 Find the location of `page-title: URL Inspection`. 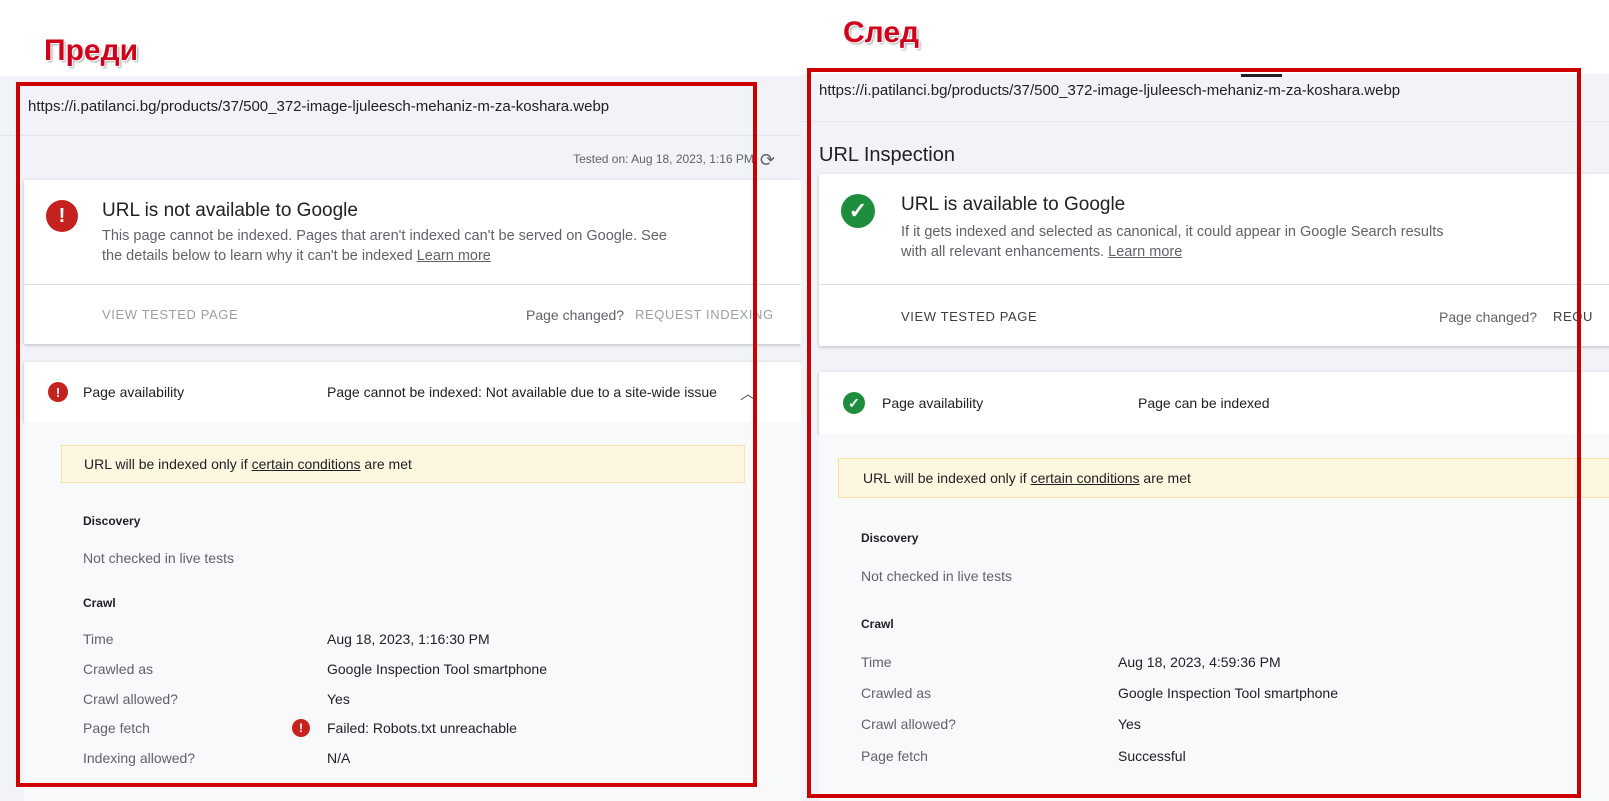

page-title: URL Inspection is located at coordinates (887, 155).